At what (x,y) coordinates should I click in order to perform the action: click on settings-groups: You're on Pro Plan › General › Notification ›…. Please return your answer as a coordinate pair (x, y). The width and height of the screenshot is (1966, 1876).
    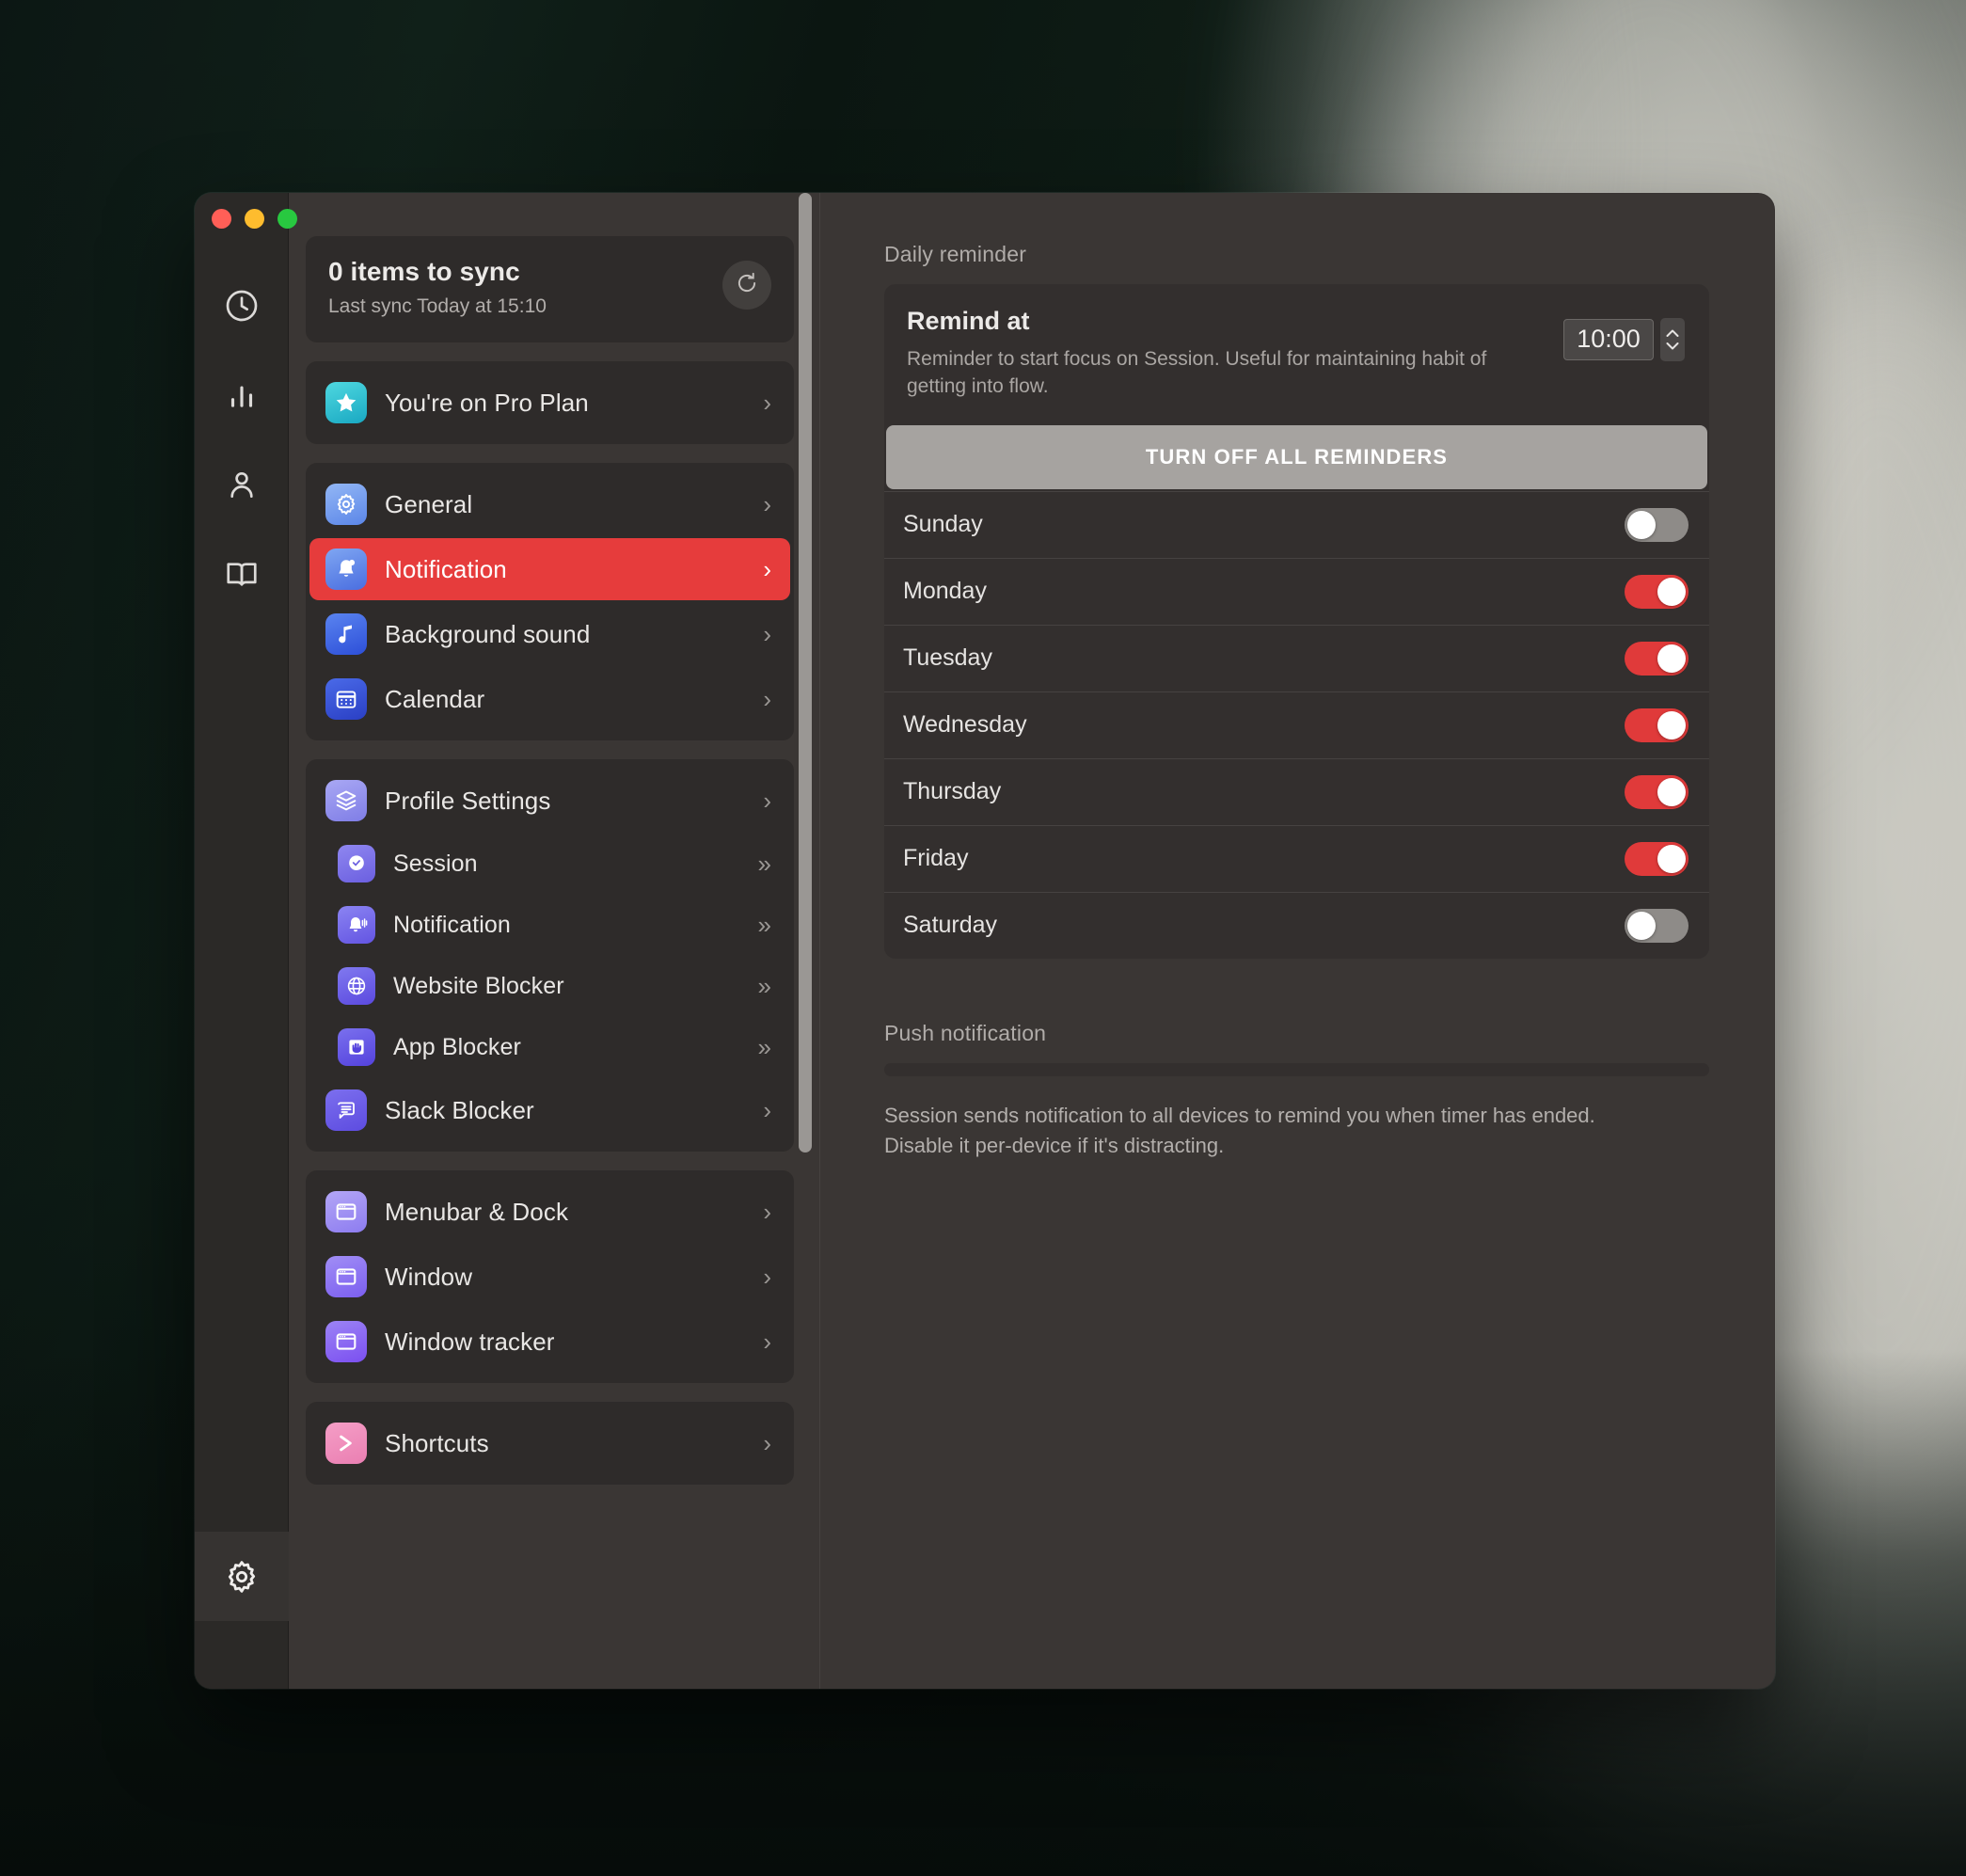
    Looking at the image, I should click on (550, 923).